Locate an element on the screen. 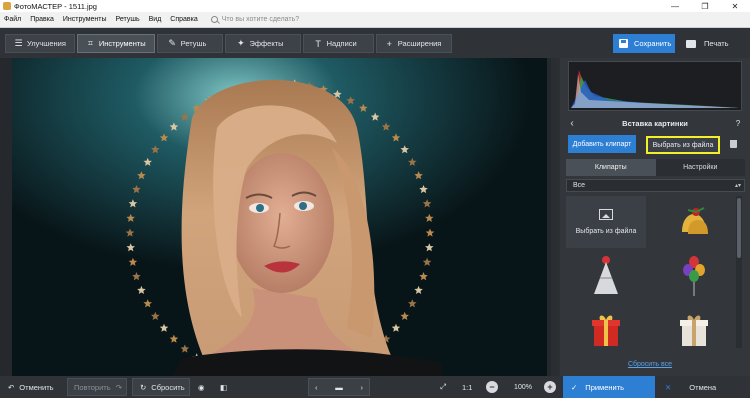  save-button: Сохранить is located at coordinates (644, 43).